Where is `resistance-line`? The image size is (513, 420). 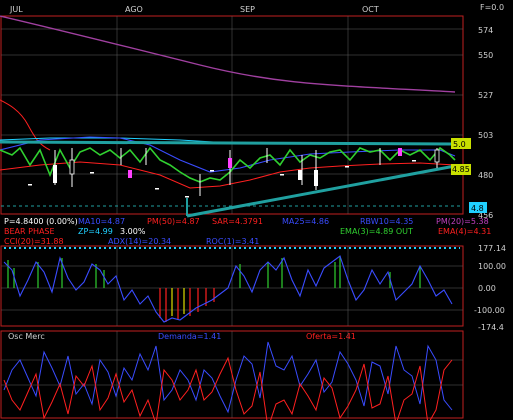
resistance-line is located at coordinates (228, 143).